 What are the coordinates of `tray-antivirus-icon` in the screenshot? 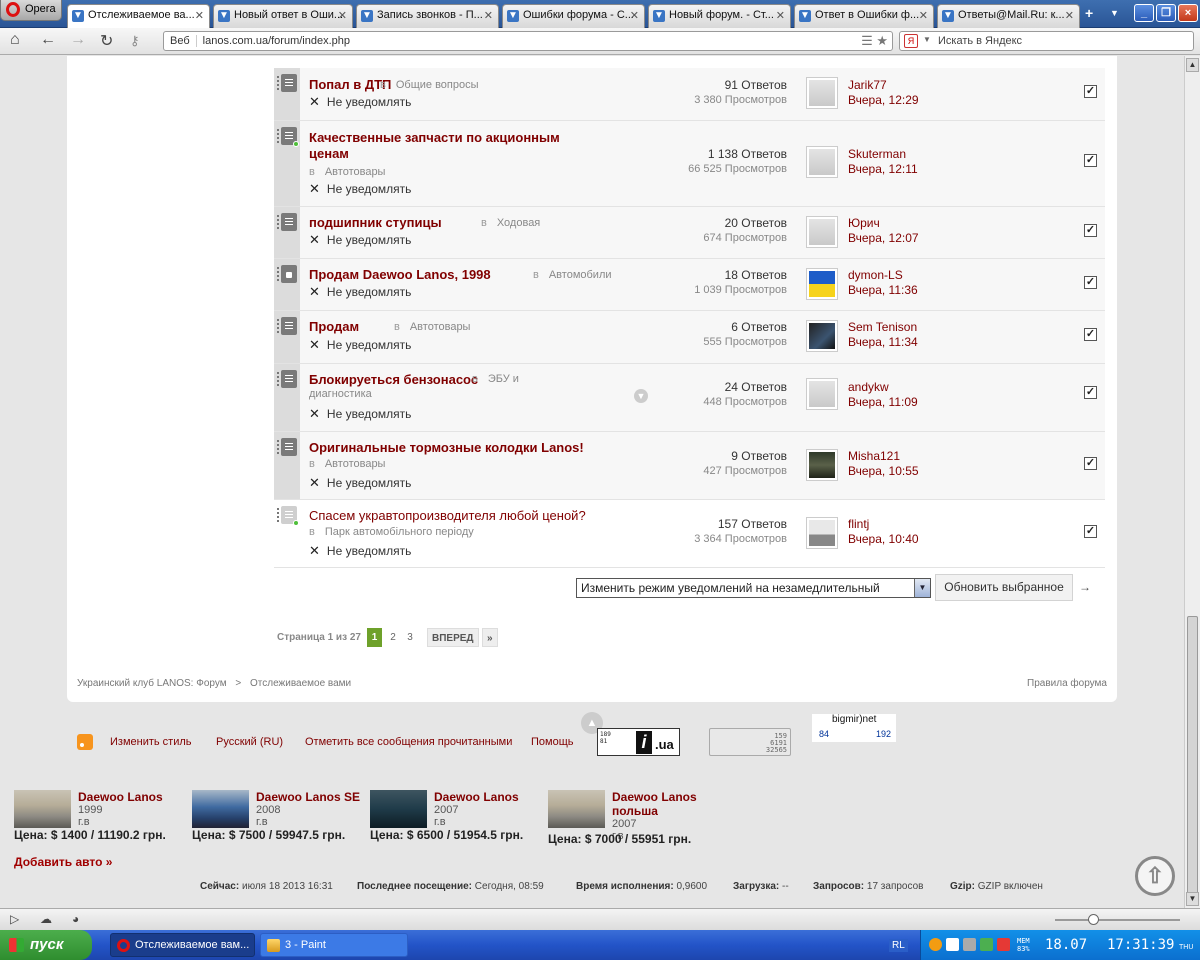 It's located at (1003, 944).